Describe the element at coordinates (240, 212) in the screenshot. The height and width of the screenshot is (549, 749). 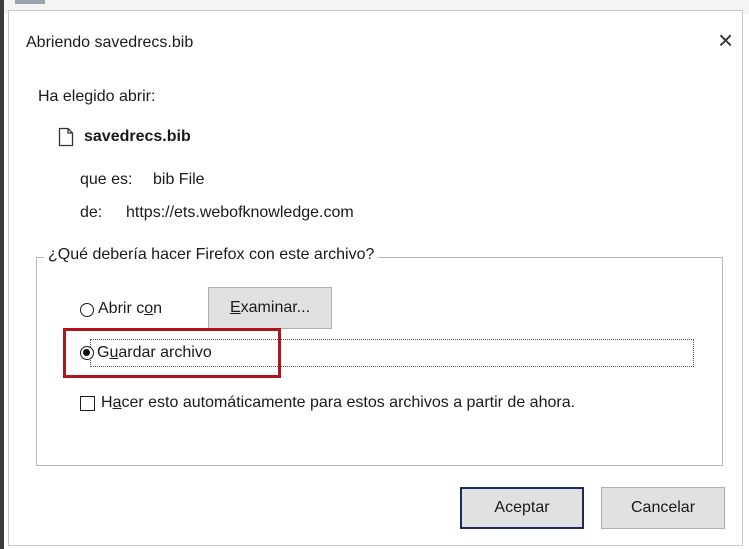
I see `source-value: https://ets.webofknowledge.com` at that location.